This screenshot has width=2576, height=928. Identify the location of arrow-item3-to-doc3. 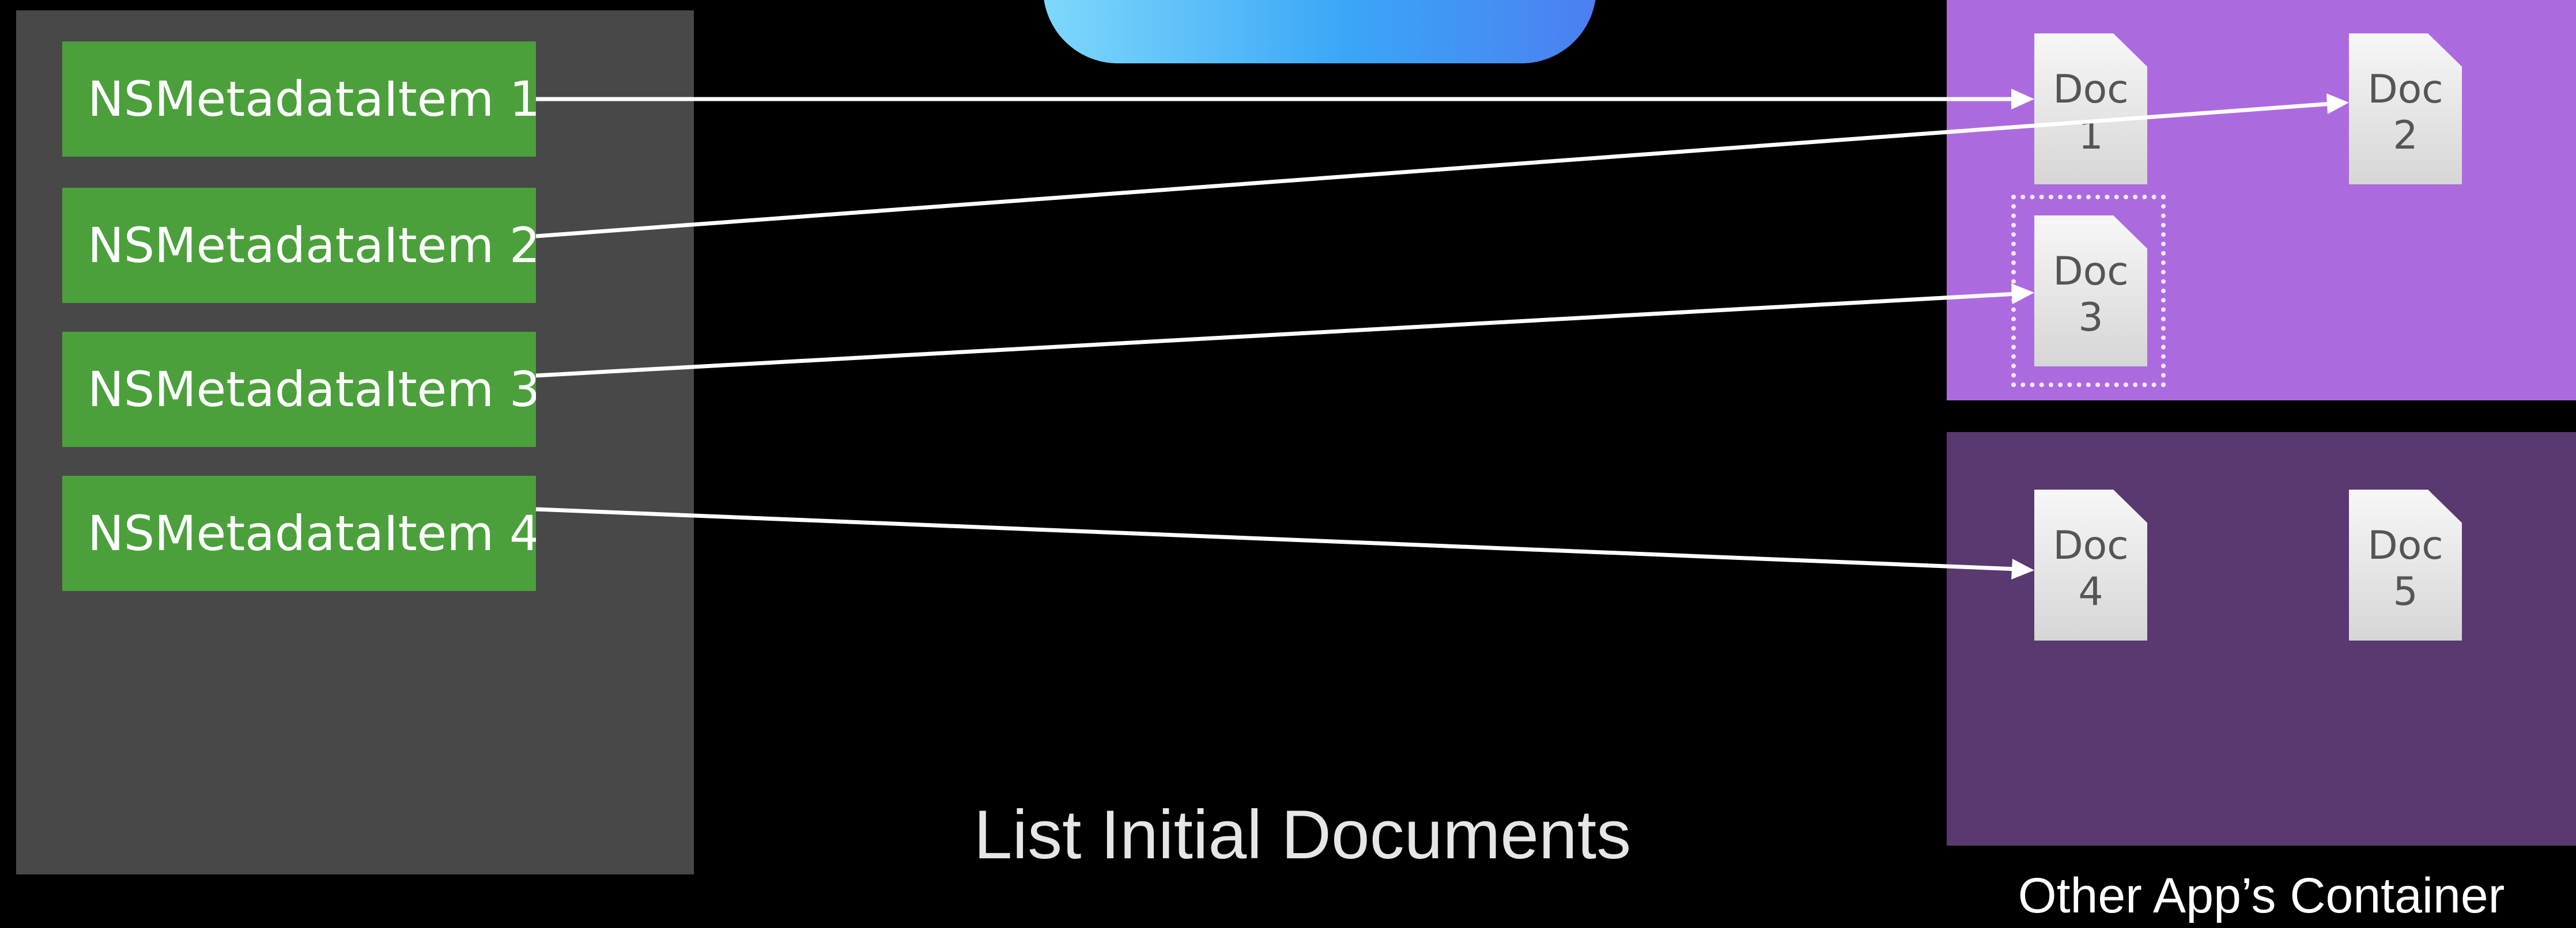
(1276, 334).